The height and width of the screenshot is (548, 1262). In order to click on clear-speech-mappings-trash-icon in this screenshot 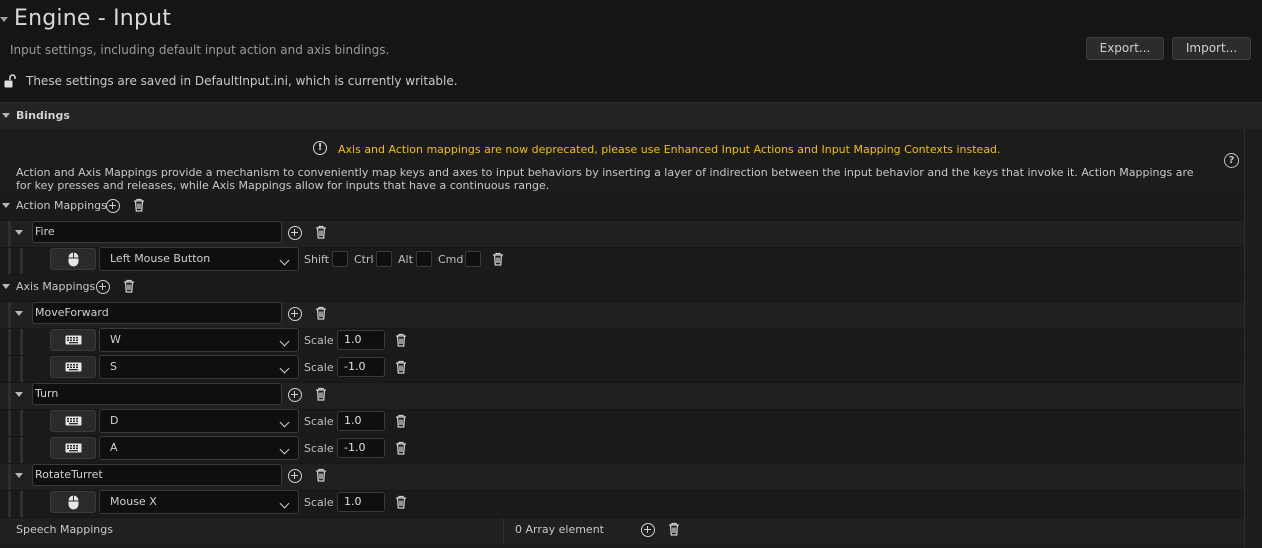, I will do `click(674, 529)`.